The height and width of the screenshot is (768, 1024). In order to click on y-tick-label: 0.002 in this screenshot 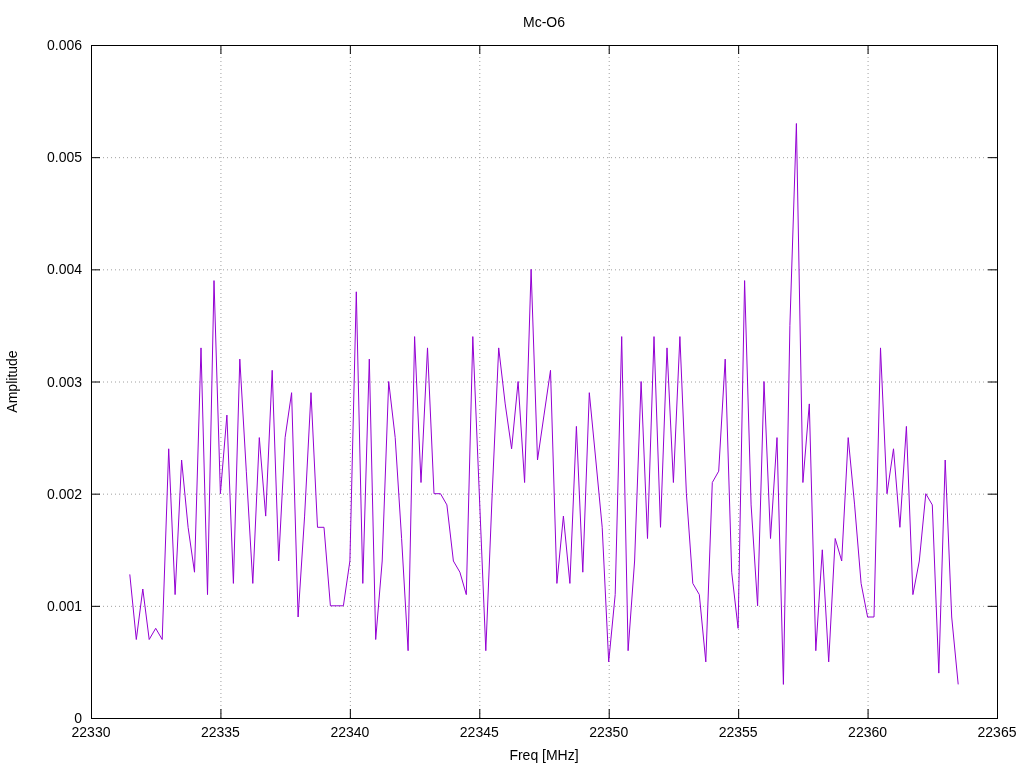, I will do `click(64, 493)`.